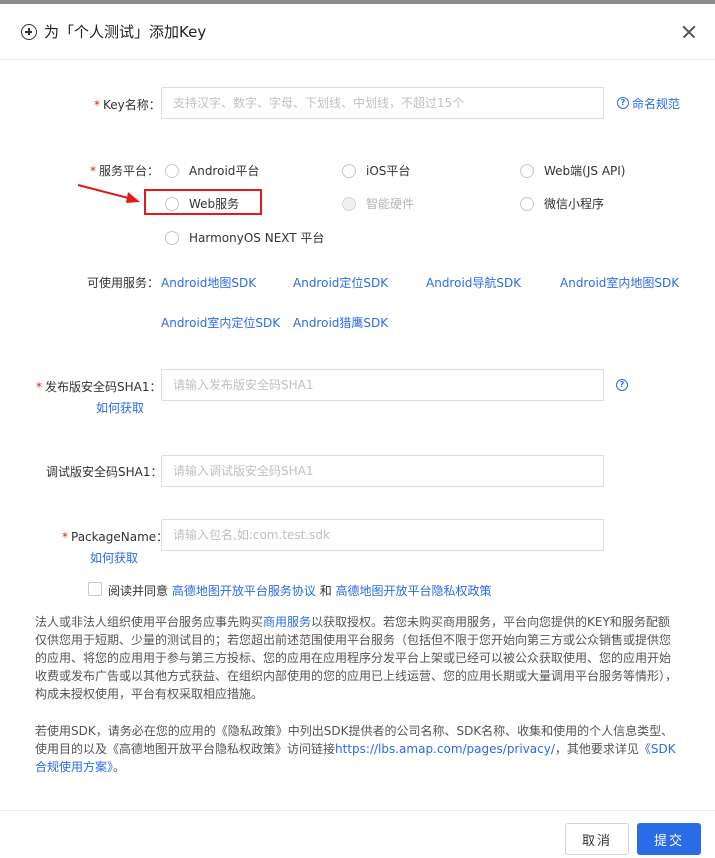 The image size is (715, 858). Describe the element at coordinates (340, 282) in the screenshot. I see `service-link: Android定位SDK` at that location.